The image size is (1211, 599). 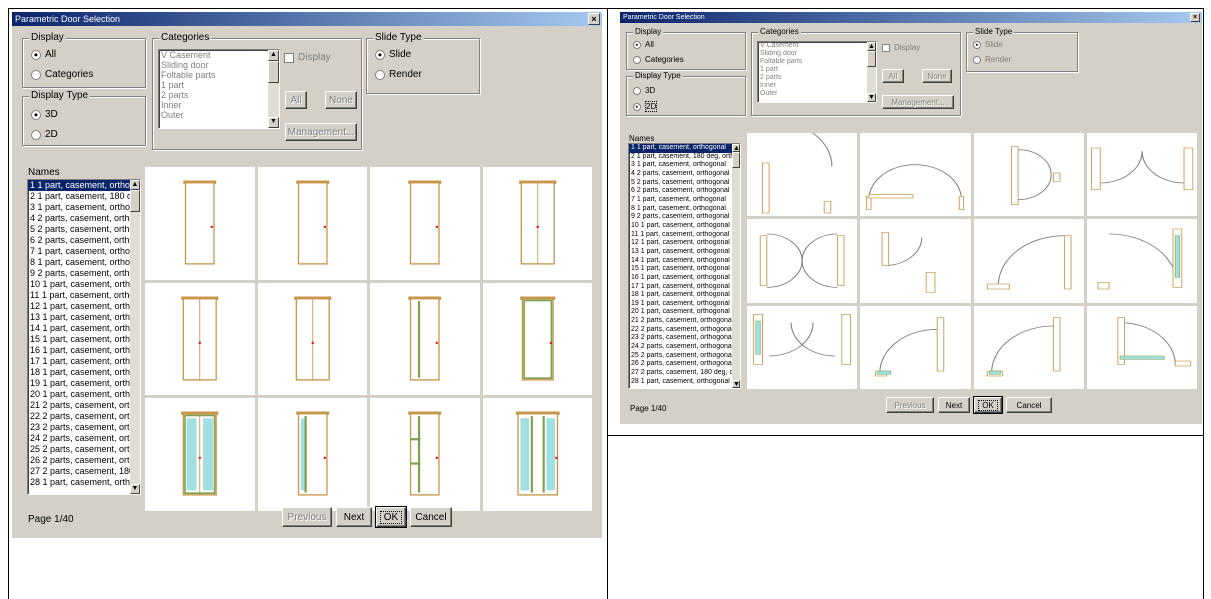 What do you see at coordinates (354, 517) in the screenshot?
I see `next-button: Next` at bounding box center [354, 517].